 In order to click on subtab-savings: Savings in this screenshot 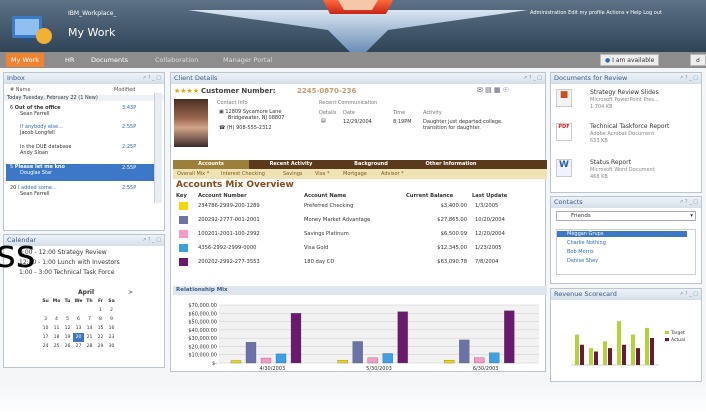, I will do `click(293, 174)`.